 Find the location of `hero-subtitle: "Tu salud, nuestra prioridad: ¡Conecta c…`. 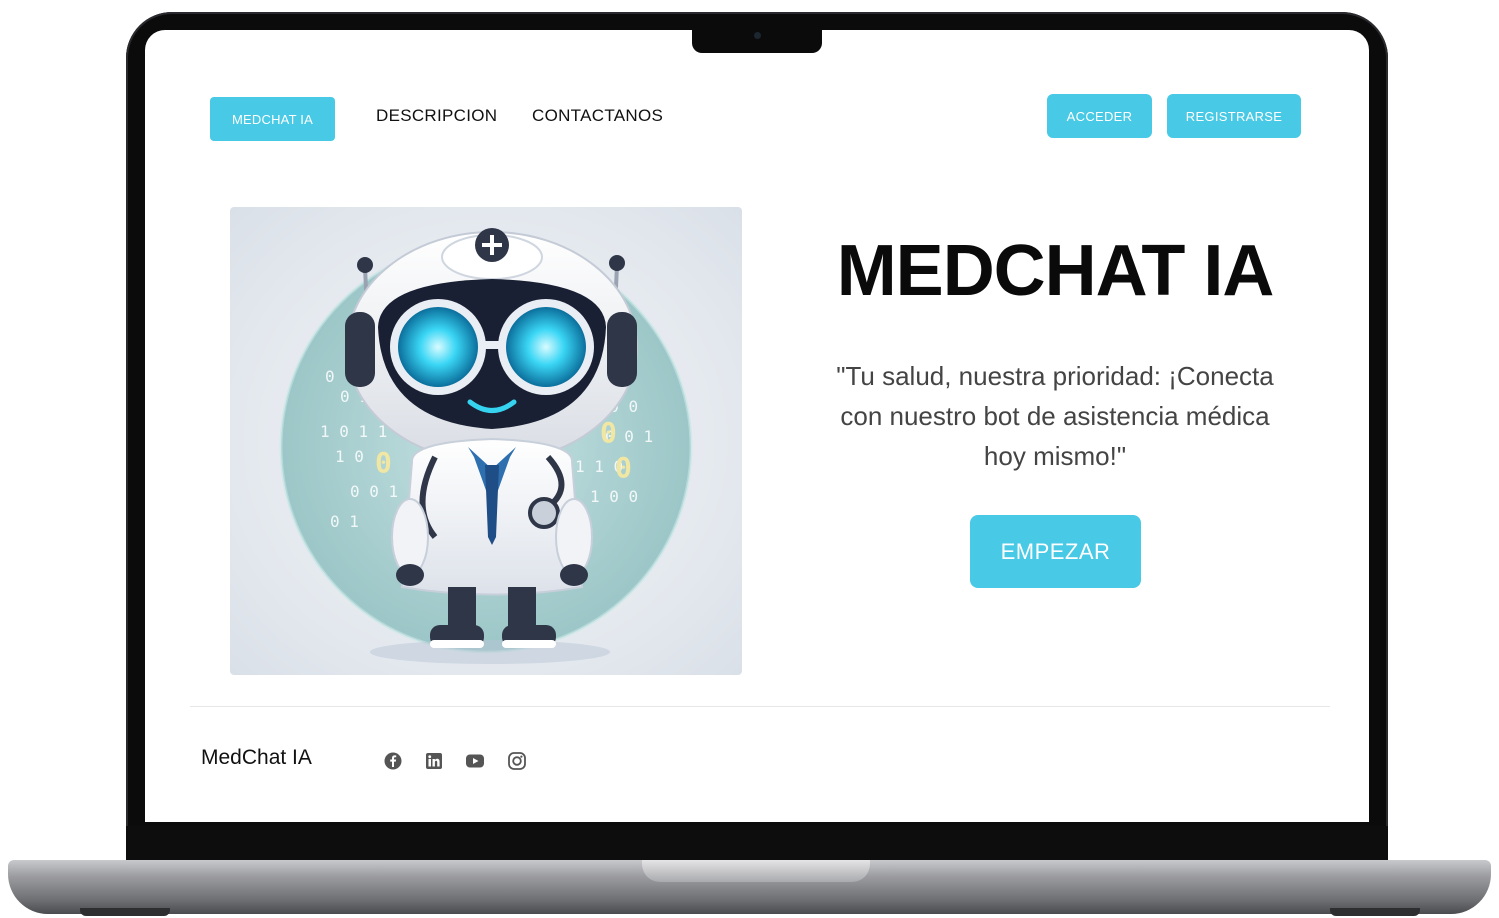

hero-subtitle: "Tu salud, nuestra prioridad: ¡Conecta c… is located at coordinates (1055, 416).